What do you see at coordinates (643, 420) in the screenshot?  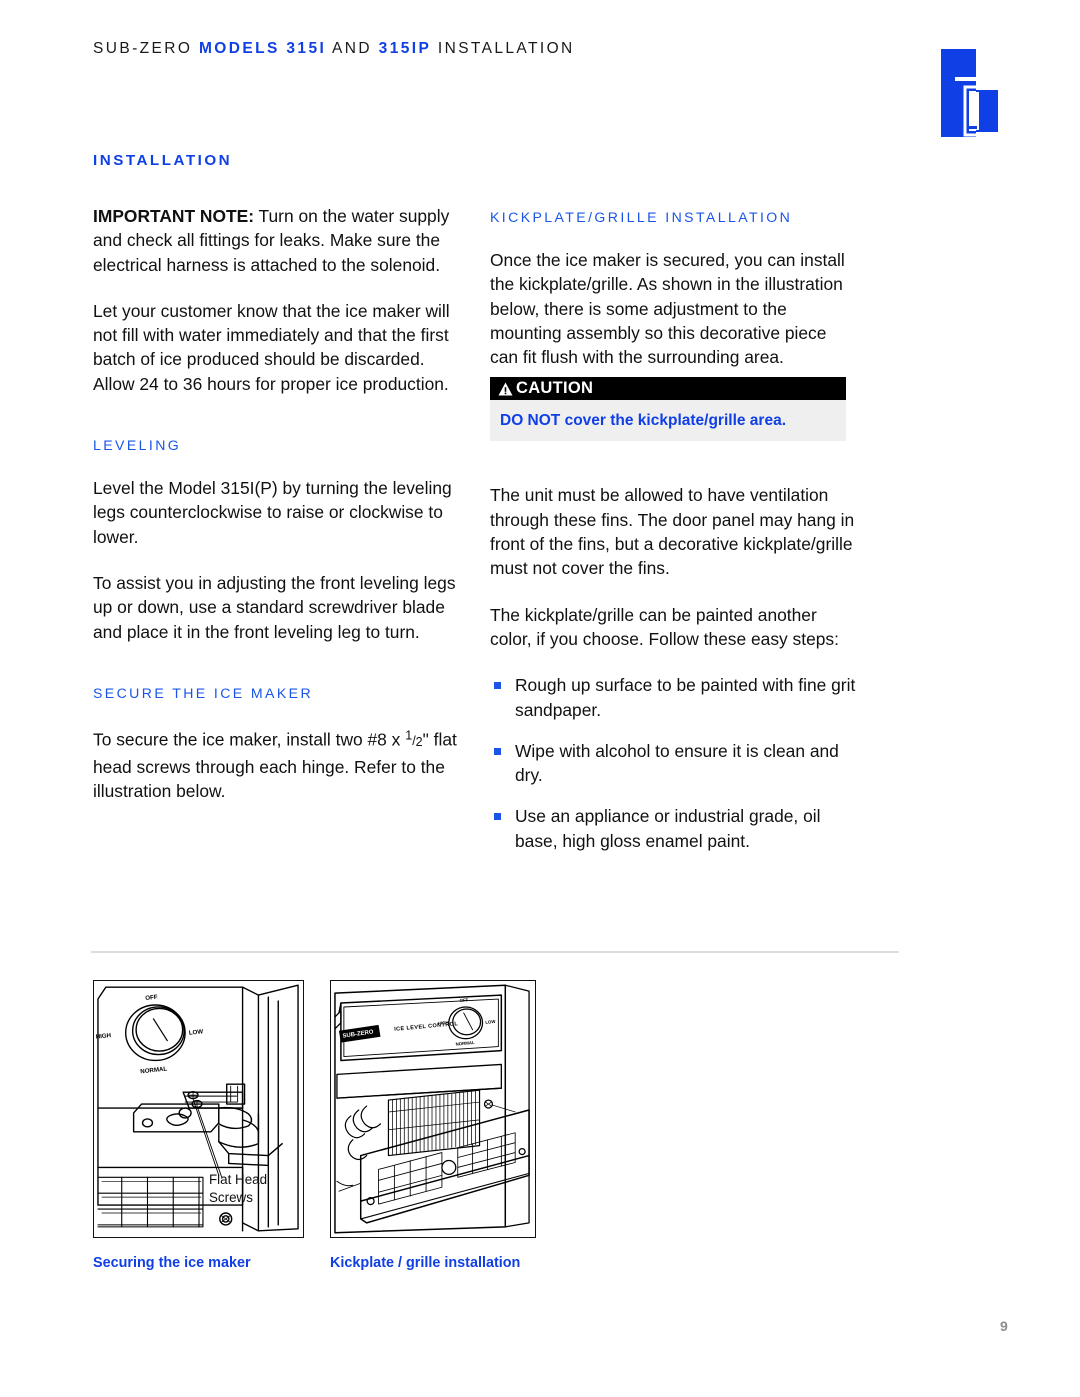 I see `caution-message: DO NOT cover the kickplate/grille area.` at bounding box center [643, 420].